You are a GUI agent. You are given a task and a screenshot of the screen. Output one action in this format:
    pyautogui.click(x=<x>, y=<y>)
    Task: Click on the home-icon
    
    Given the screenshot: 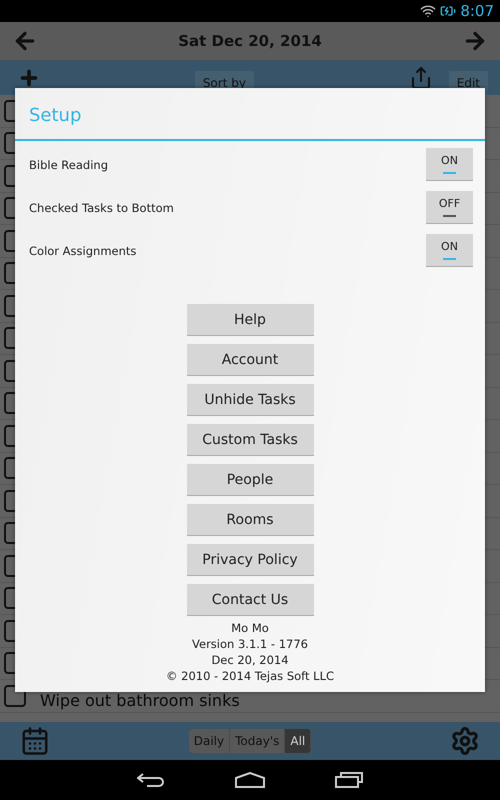 What is the action you would take?
    pyautogui.click(x=250, y=780)
    